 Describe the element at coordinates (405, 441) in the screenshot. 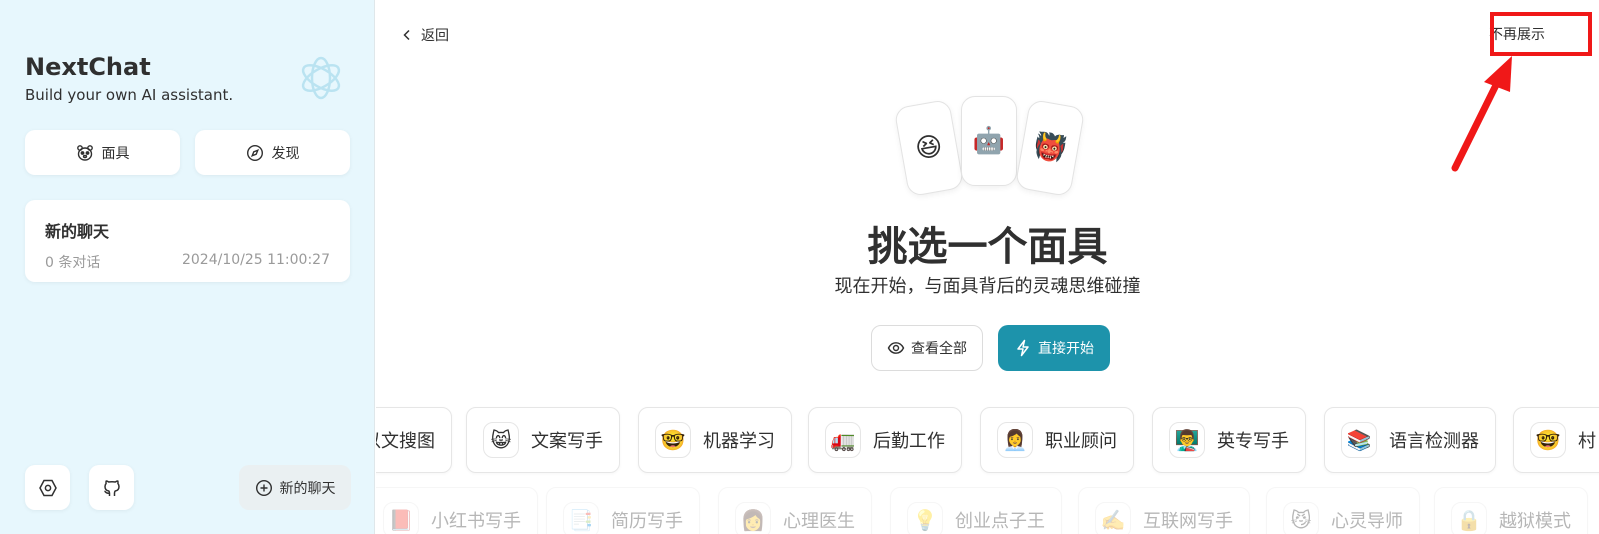

I see `mask-label: 以文搜图` at that location.